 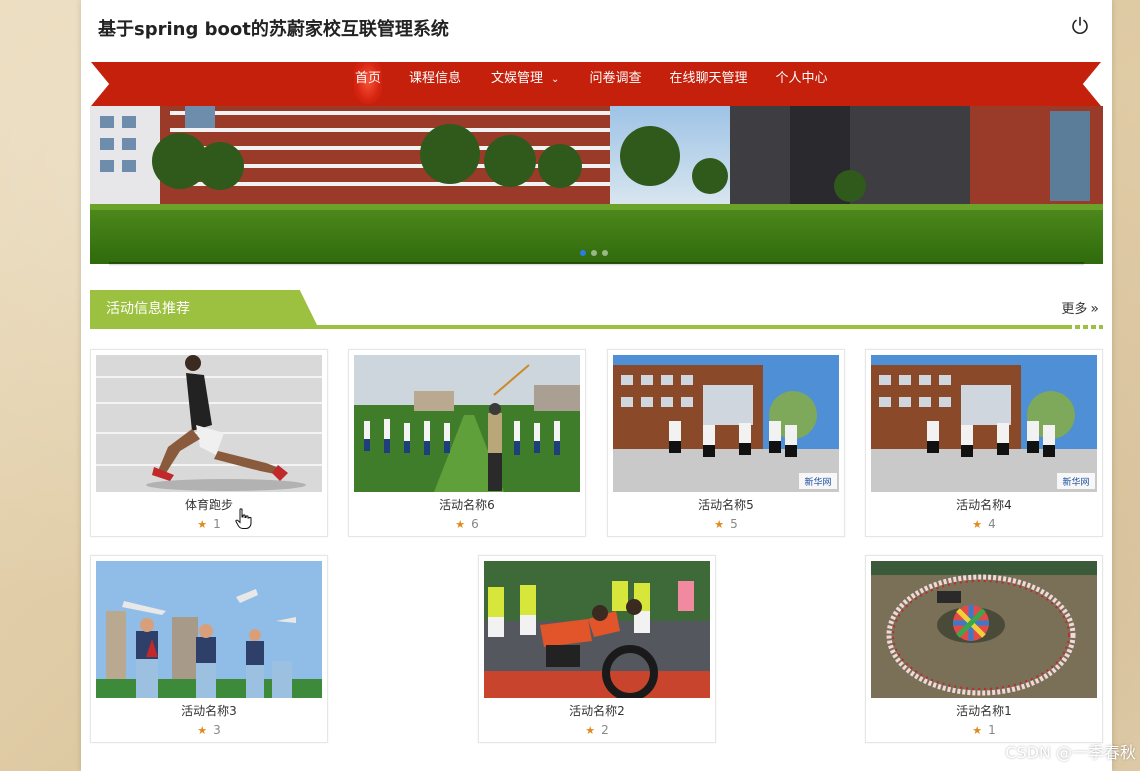 What do you see at coordinates (596, 327) in the screenshot?
I see `section-divider` at bounding box center [596, 327].